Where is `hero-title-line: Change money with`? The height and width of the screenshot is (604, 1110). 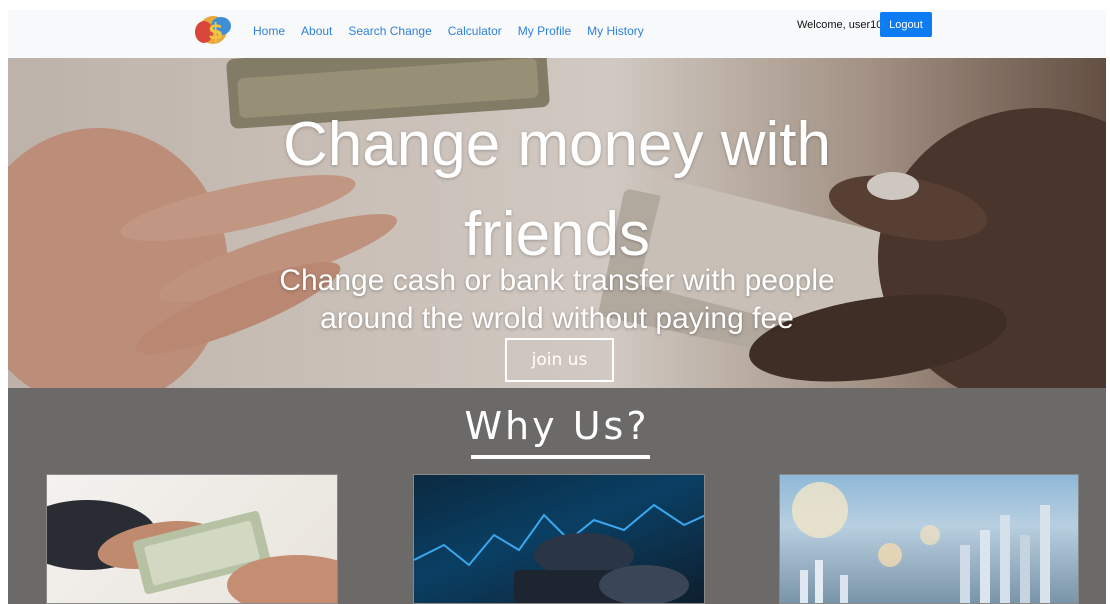
hero-title-line: Change money with is located at coordinates (557, 144).